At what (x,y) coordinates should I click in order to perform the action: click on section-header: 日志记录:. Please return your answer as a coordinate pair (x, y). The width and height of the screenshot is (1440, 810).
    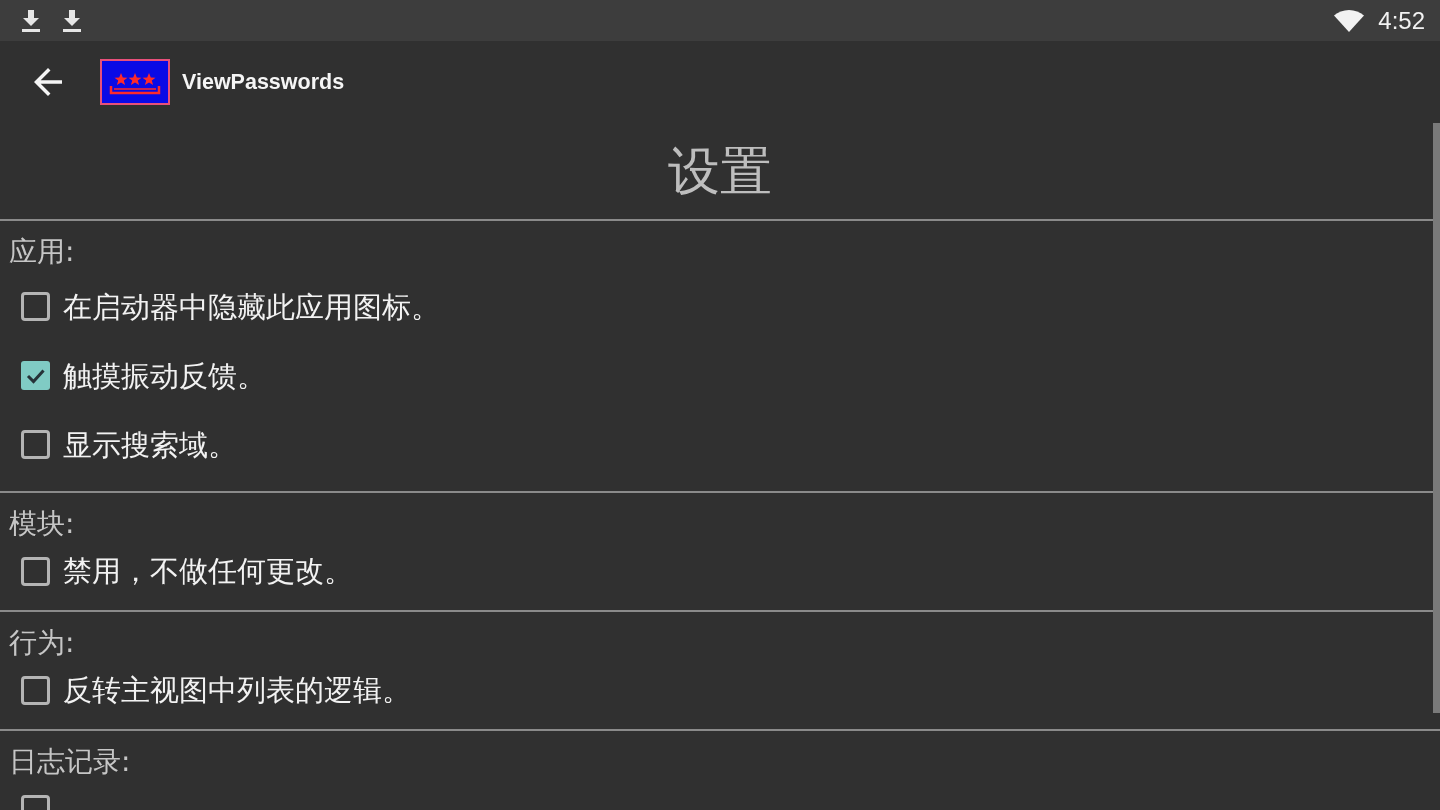
    Looking at the image, I should click on (70, 762).